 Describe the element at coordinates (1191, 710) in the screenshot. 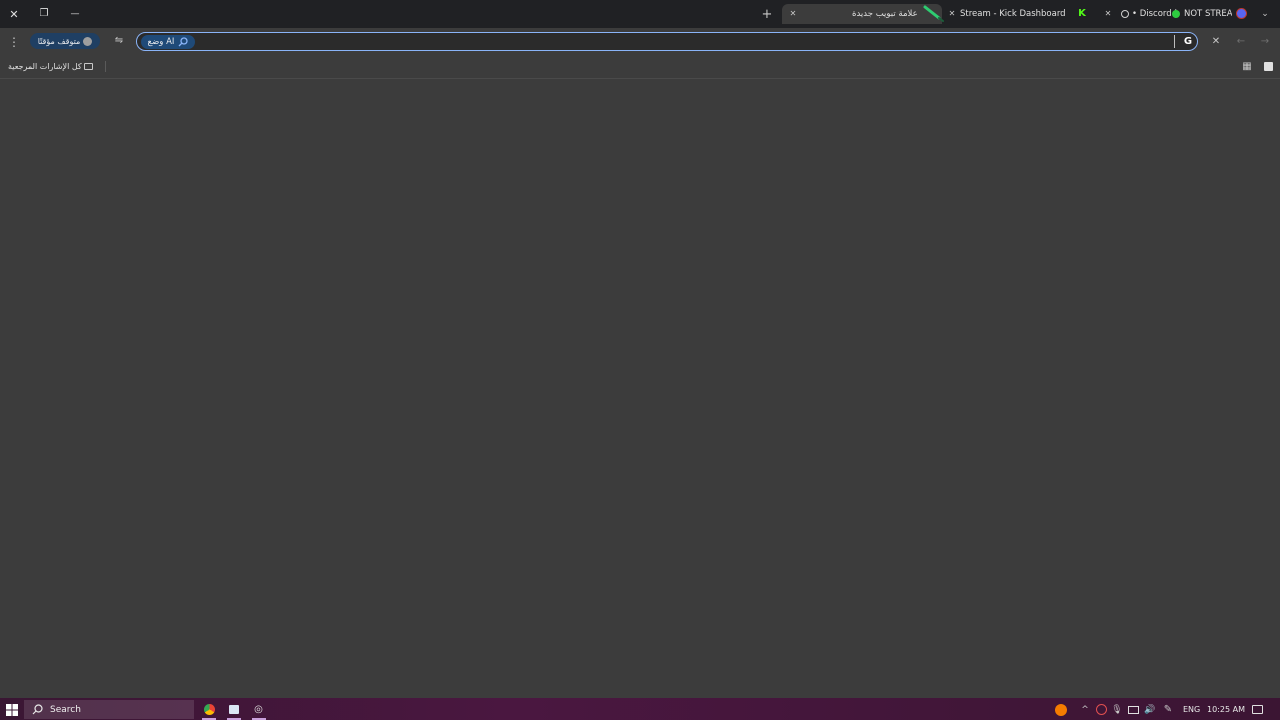

I see `language-indicator: ENG` at that location.